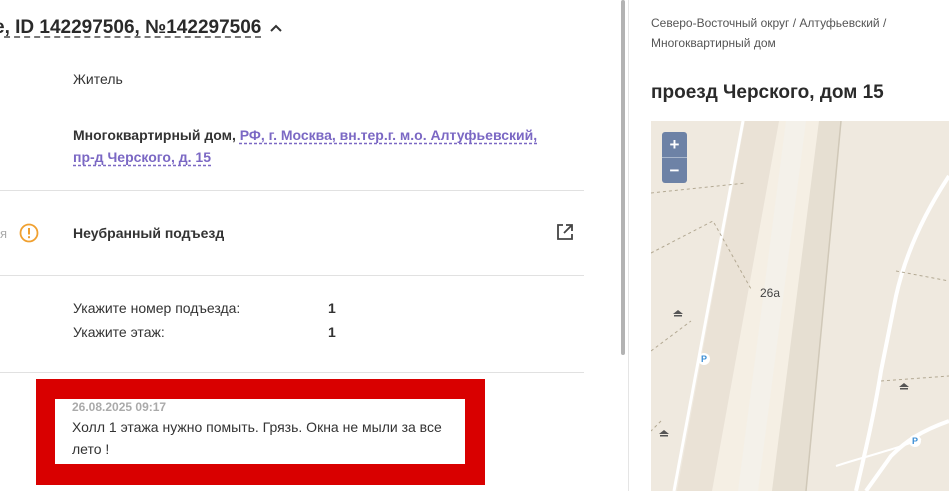  I want to click on category-label: я, so click(4, 233).